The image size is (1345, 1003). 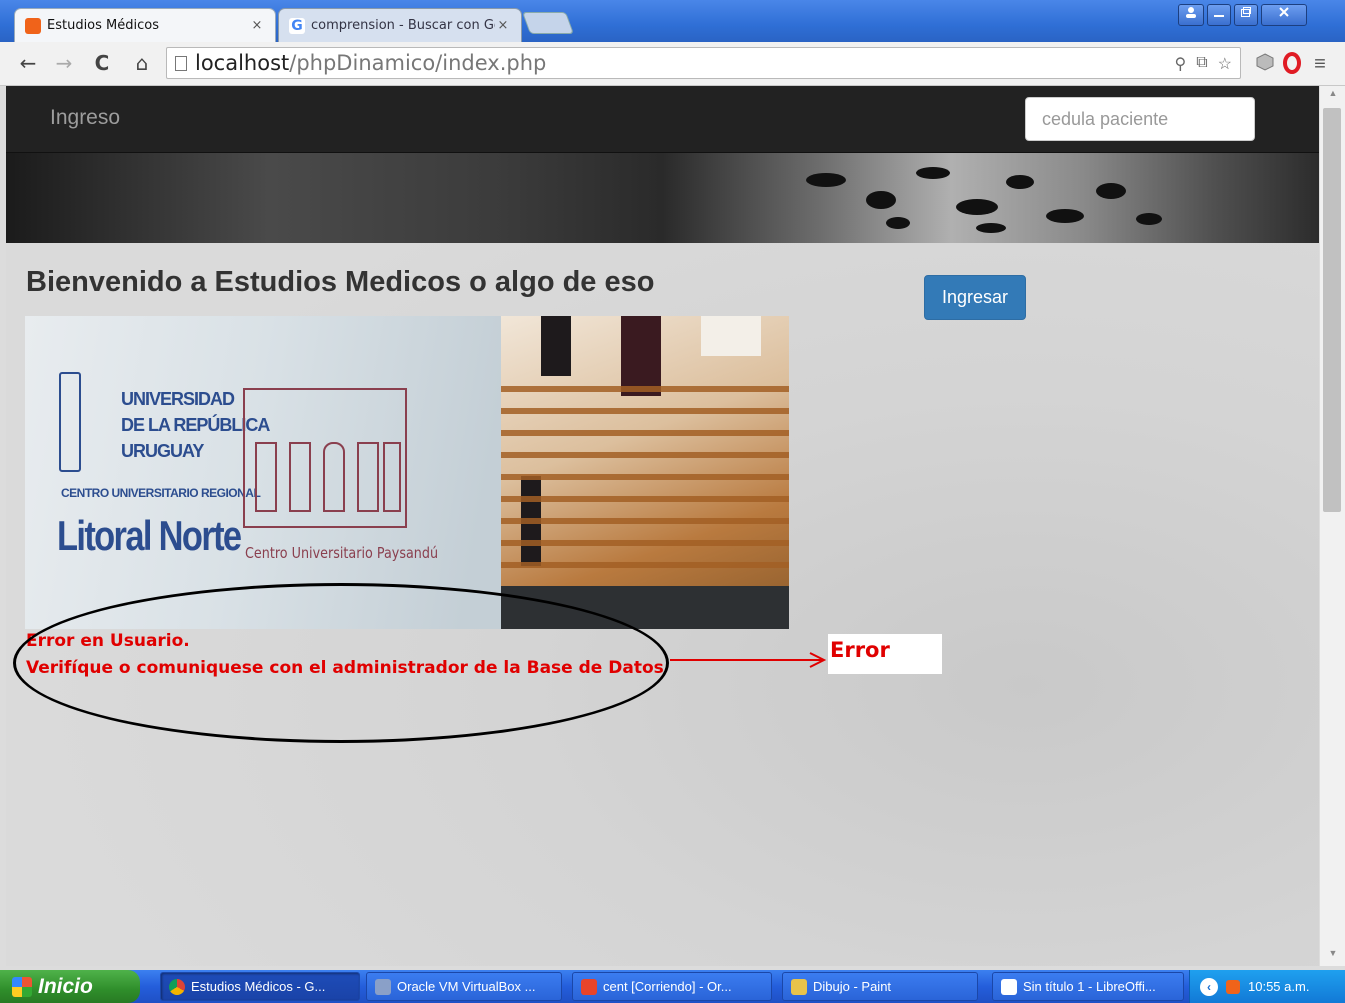 What do you see at coordinates (149, 535) in the screenshot?
I see `litoral-norte-label: Litoral Norte` at bounding box center [149, 535].